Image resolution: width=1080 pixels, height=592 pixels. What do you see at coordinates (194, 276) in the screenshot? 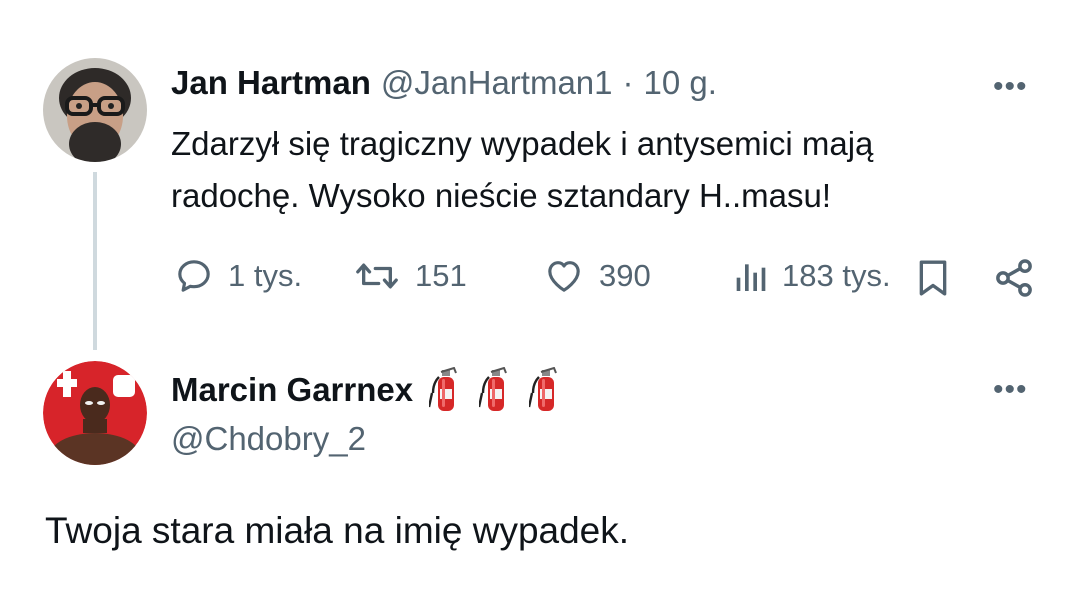
I see `reply-icon` at bounding box center [194, 276].